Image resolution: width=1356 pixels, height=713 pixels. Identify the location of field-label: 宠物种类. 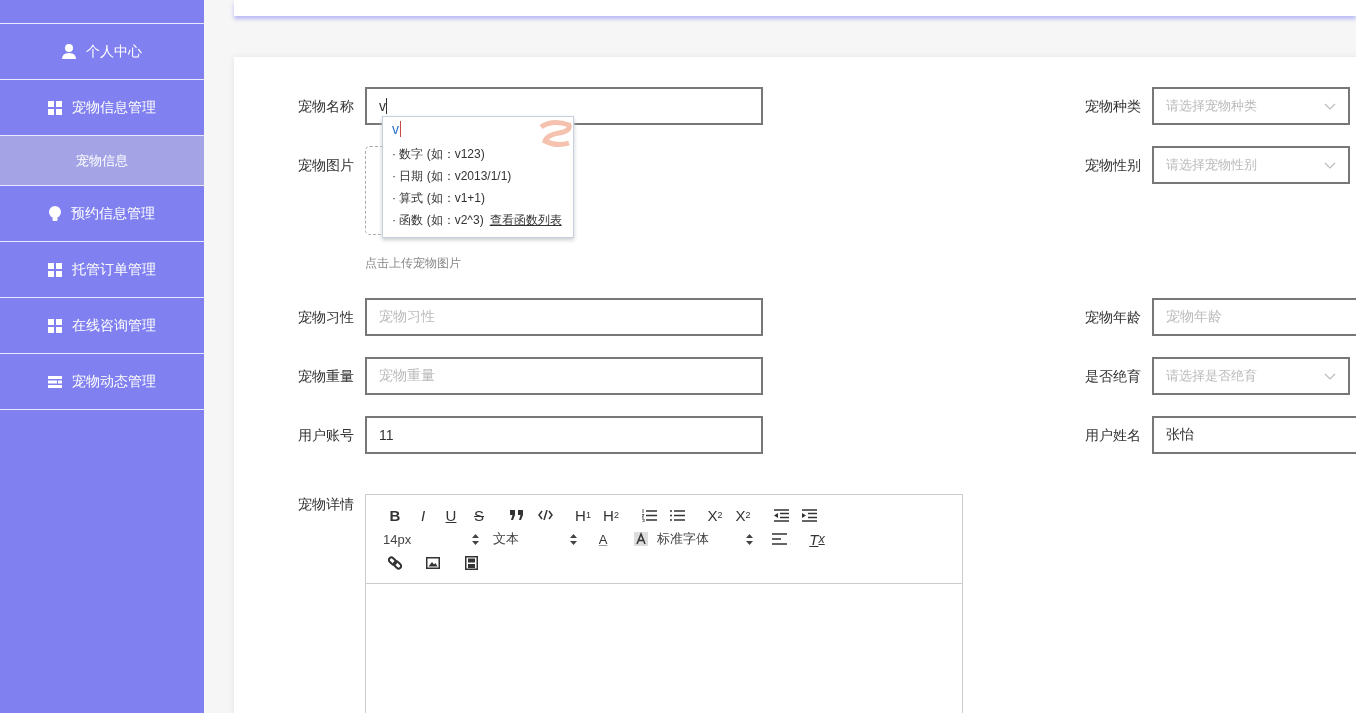
(1112, 106).